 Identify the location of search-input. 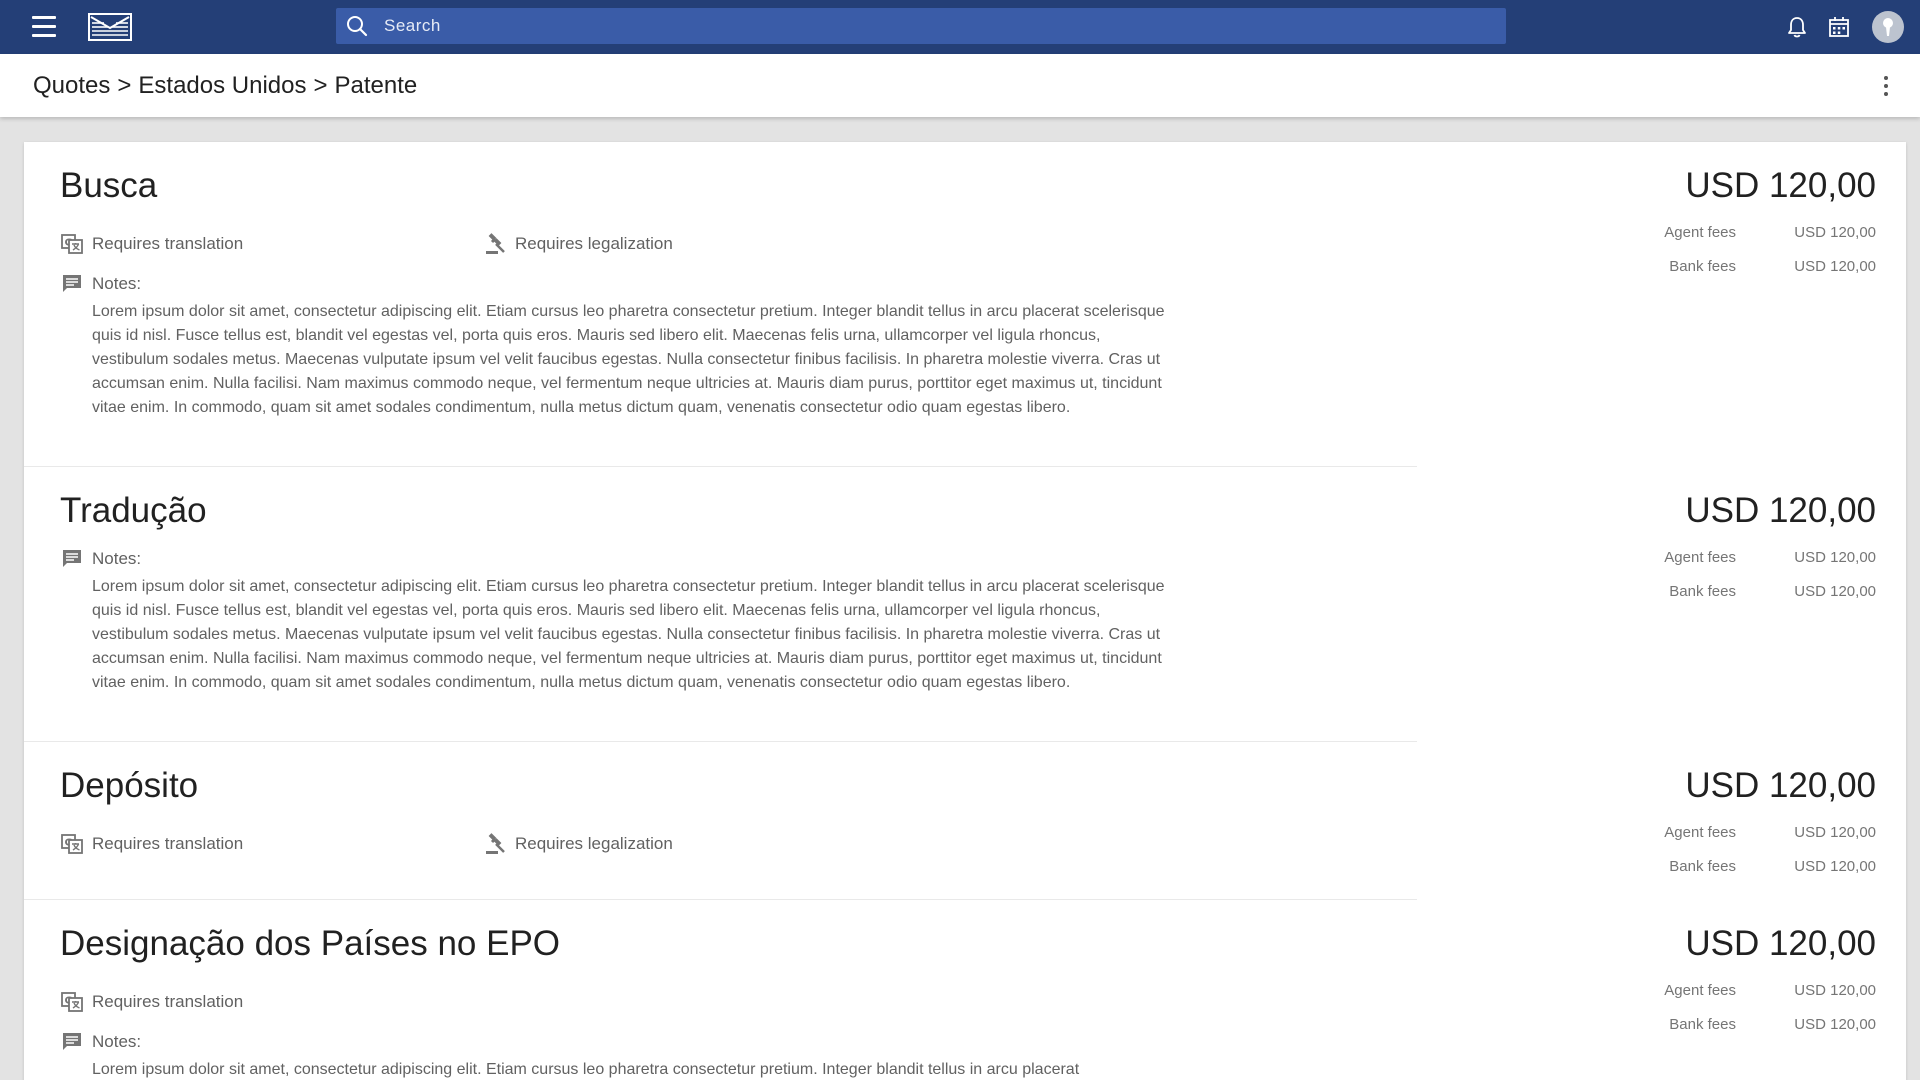
(934, 26).